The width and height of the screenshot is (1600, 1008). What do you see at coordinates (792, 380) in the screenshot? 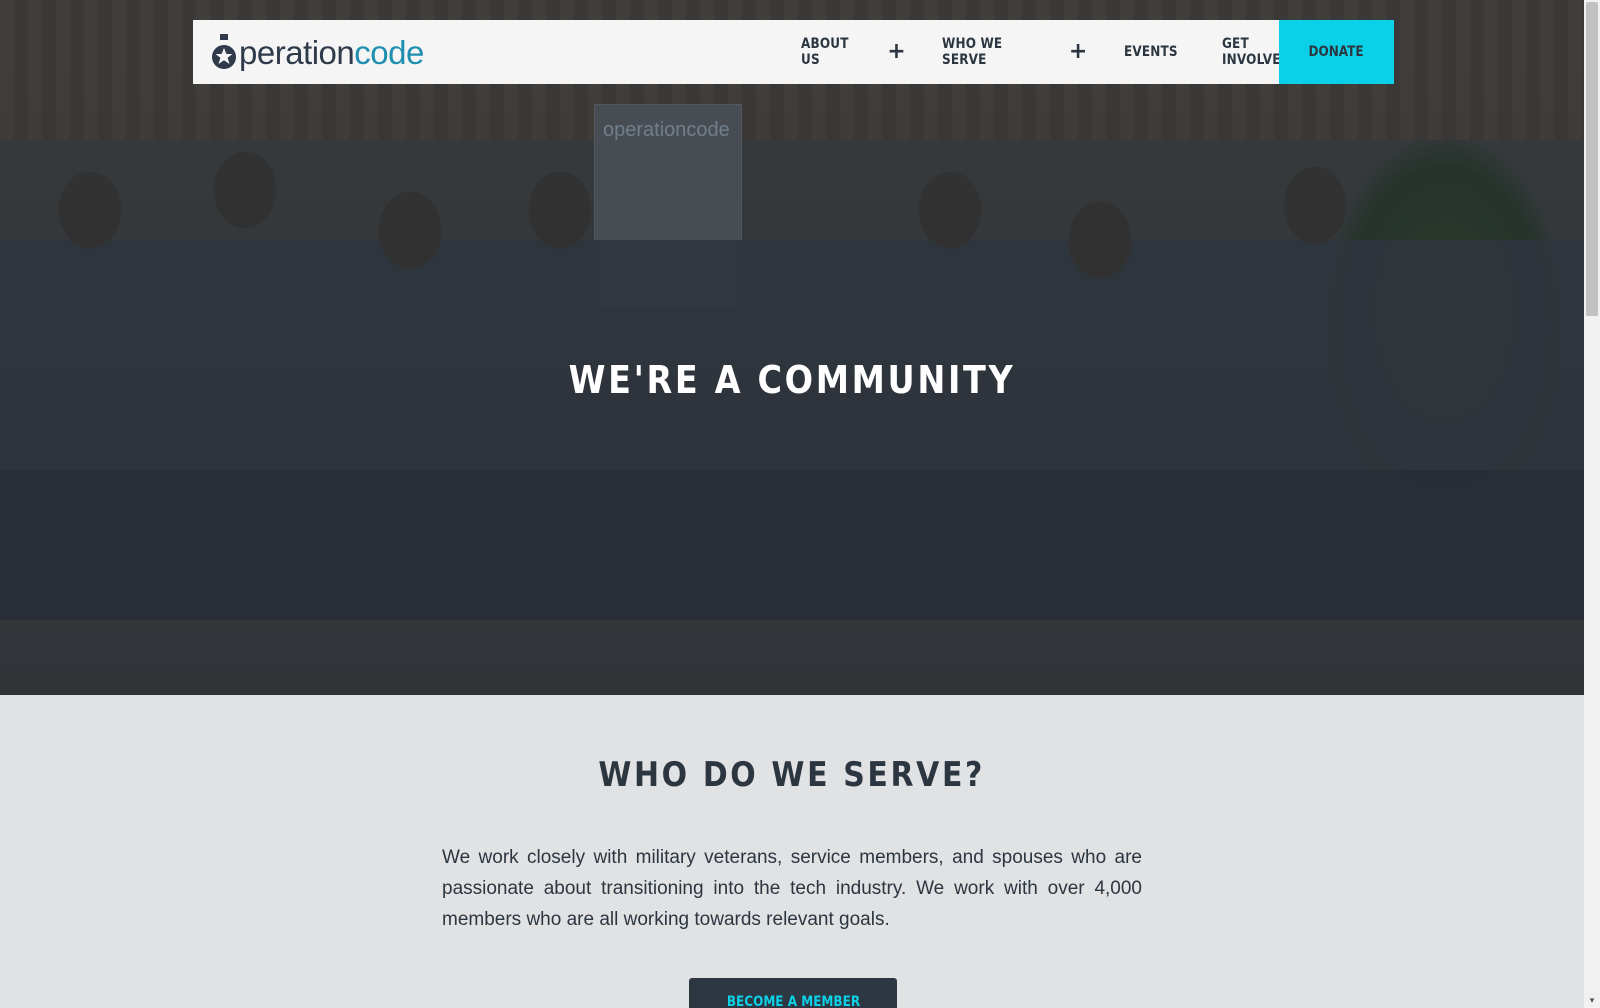
I see `hero-title: WE'RE A COMMUNITY` at bounding box center [792, 380].